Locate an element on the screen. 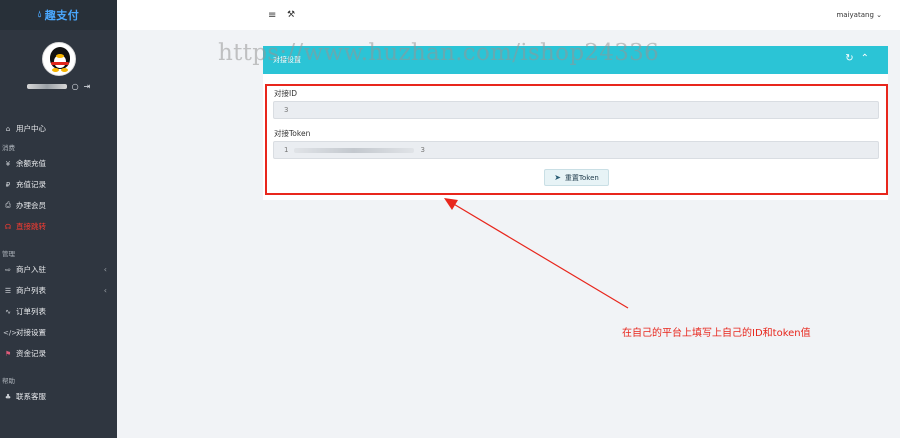  annotation-arrow is located at coordinates (536, 253).